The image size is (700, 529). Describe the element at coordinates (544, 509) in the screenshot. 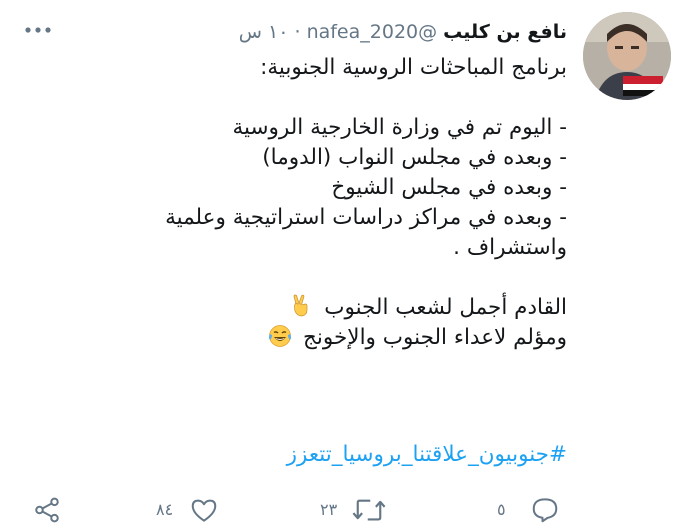

I see `reply-icon` at that location.